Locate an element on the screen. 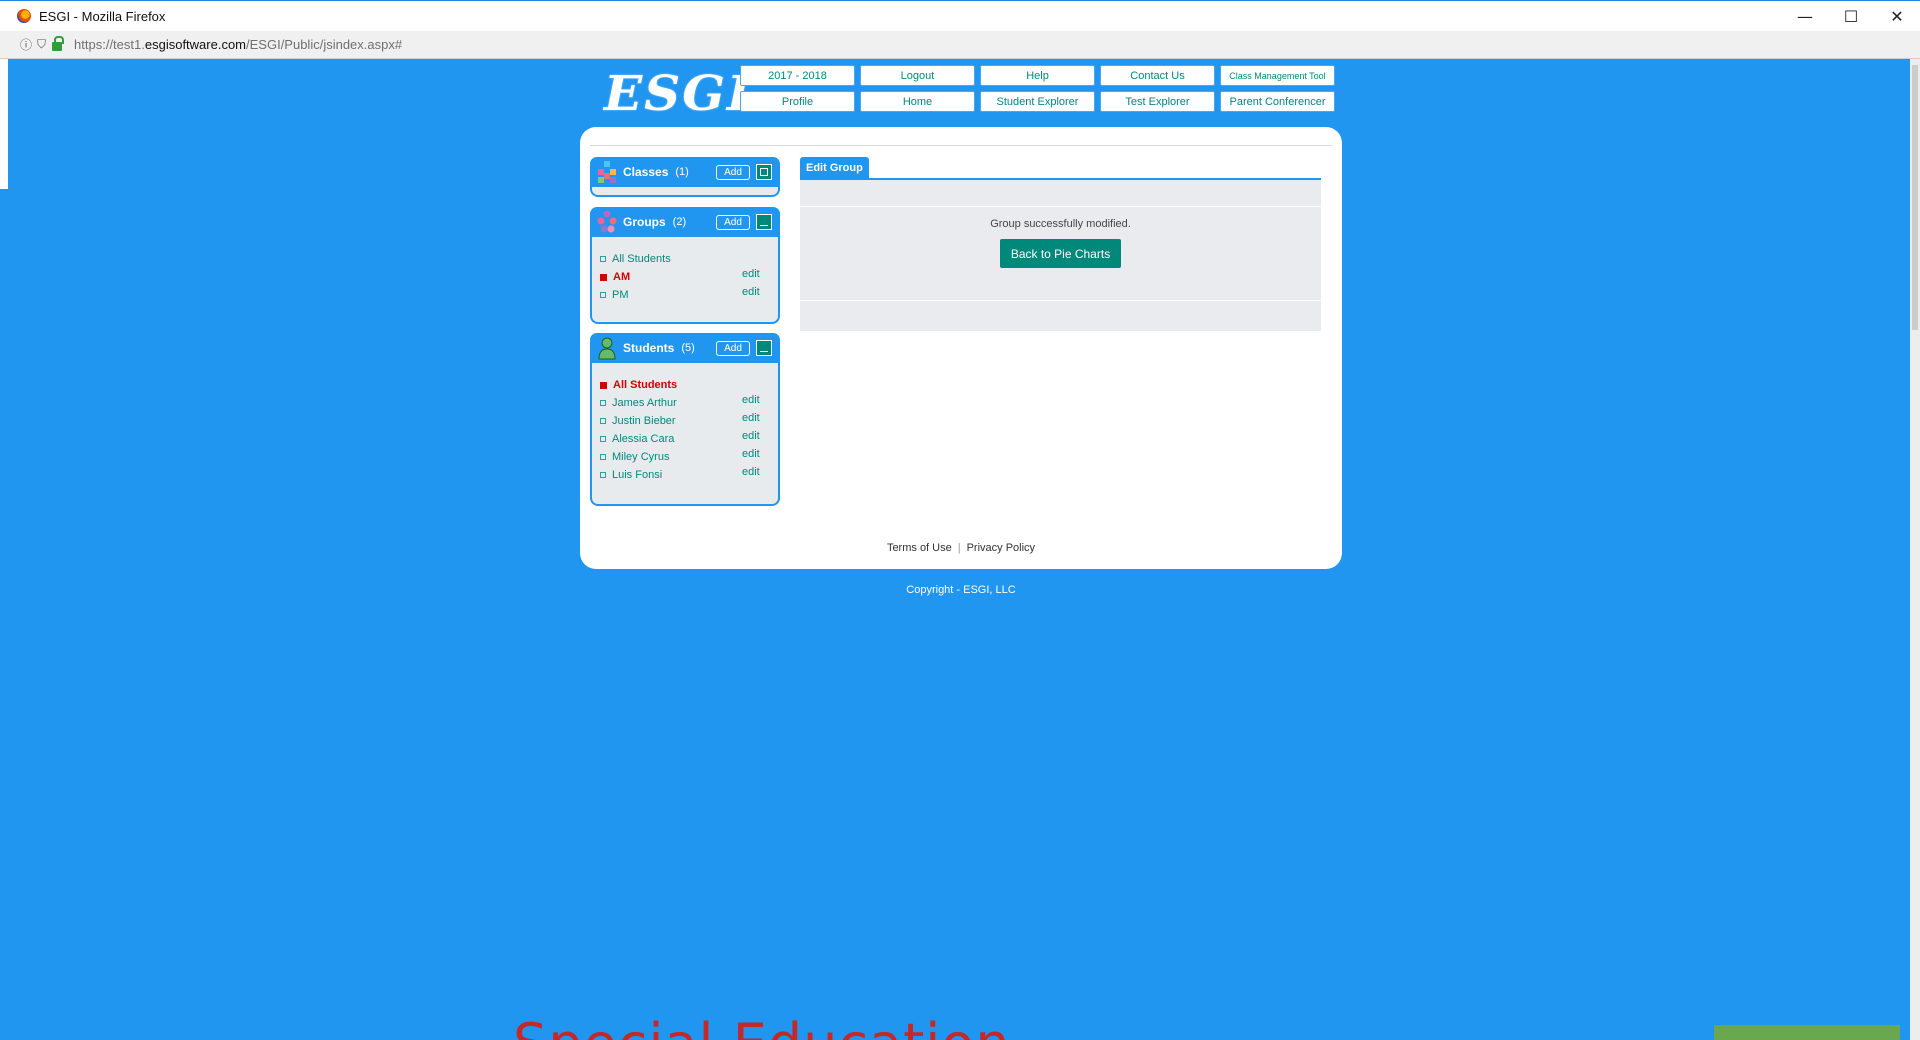 This screenshot has height=1040, width=1920. logout-button: Logout is located at coordinates (917, 75).